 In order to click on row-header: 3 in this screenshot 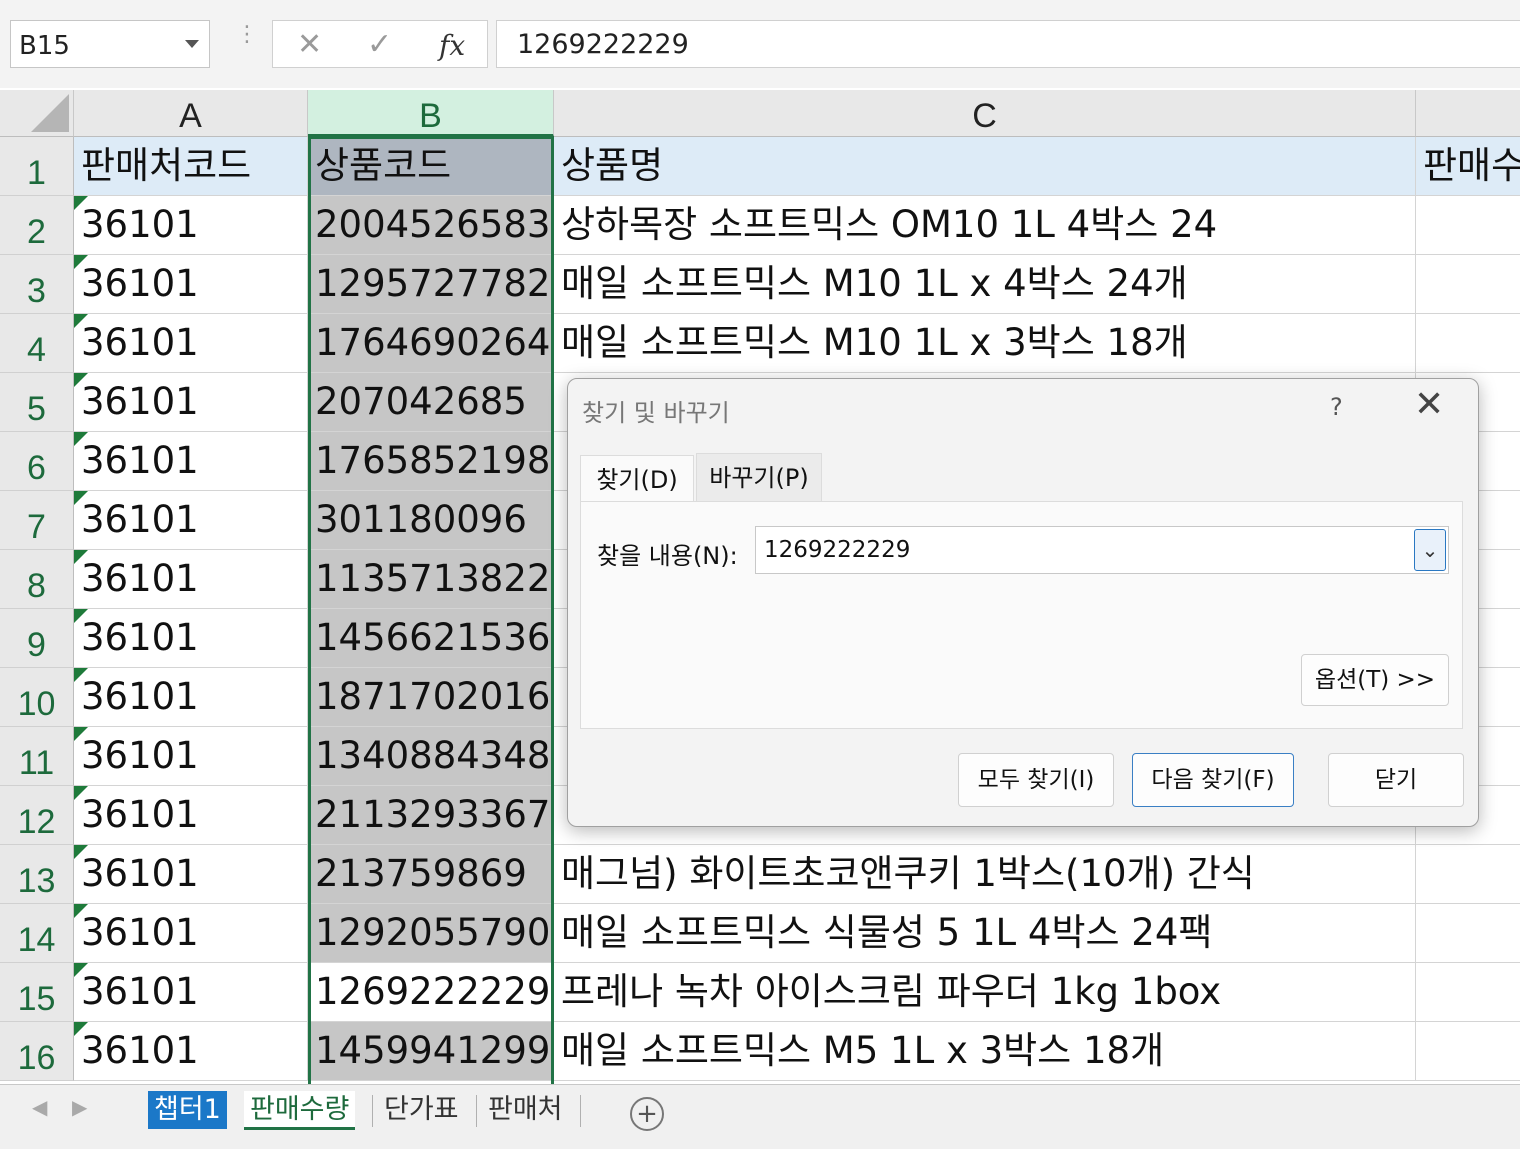, I will do `click(37, 284)`.